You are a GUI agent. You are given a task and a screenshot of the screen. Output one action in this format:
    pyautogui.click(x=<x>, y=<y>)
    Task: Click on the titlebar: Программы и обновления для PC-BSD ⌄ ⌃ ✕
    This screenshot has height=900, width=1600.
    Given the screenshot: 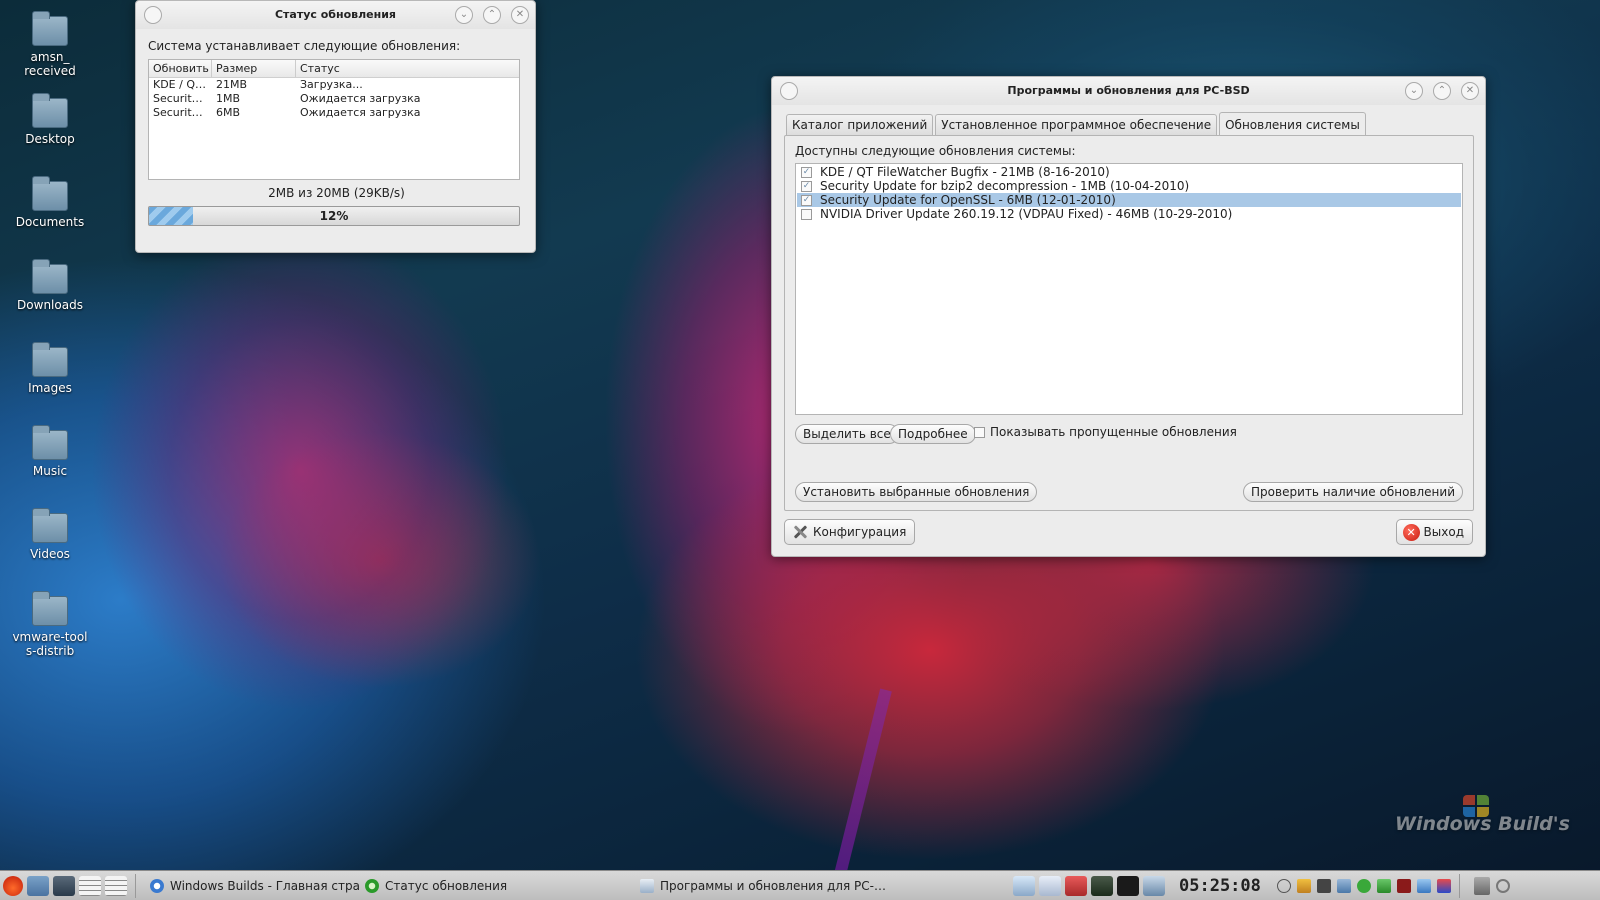 What is the action you would take?
    pyautogui.click(x=1128, y=91)
    